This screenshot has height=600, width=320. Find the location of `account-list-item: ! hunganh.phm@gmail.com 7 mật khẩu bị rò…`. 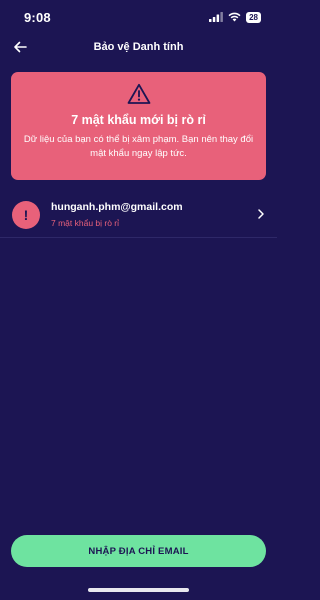

account-list-item: ! hunganh.phm@gmail.com 7 mật khẩu bị rò… is located at coordinates (138, 217).